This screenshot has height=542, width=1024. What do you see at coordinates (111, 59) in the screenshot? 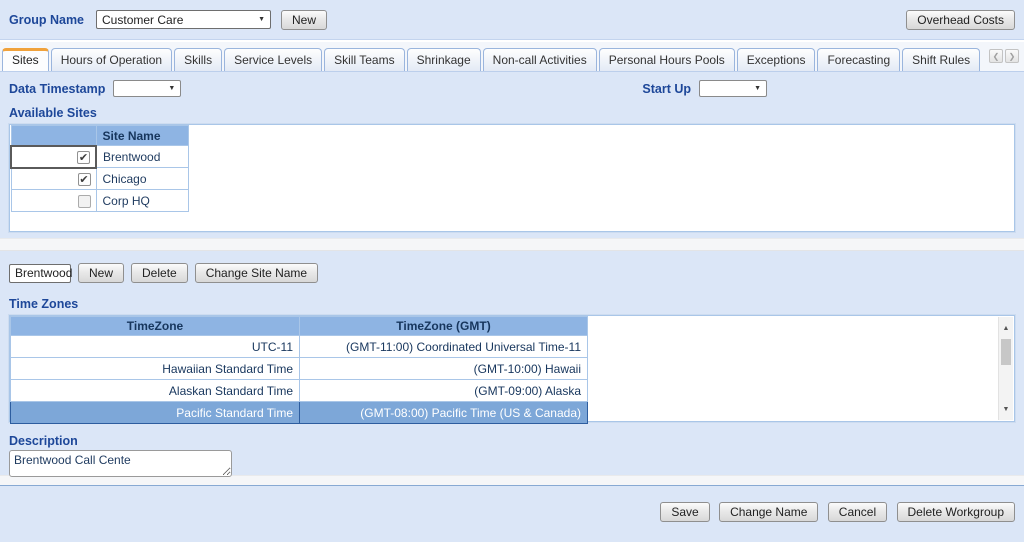
I see `tab-hours-of-operation: Hours of Operation` at bounding box center [111, 59].